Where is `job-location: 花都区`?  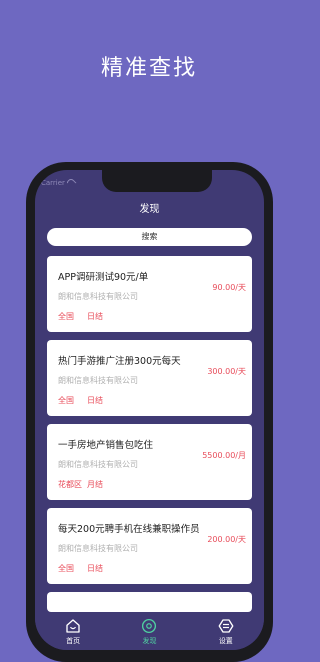
job-location: 花都区 is located at coordinates (70, 484).